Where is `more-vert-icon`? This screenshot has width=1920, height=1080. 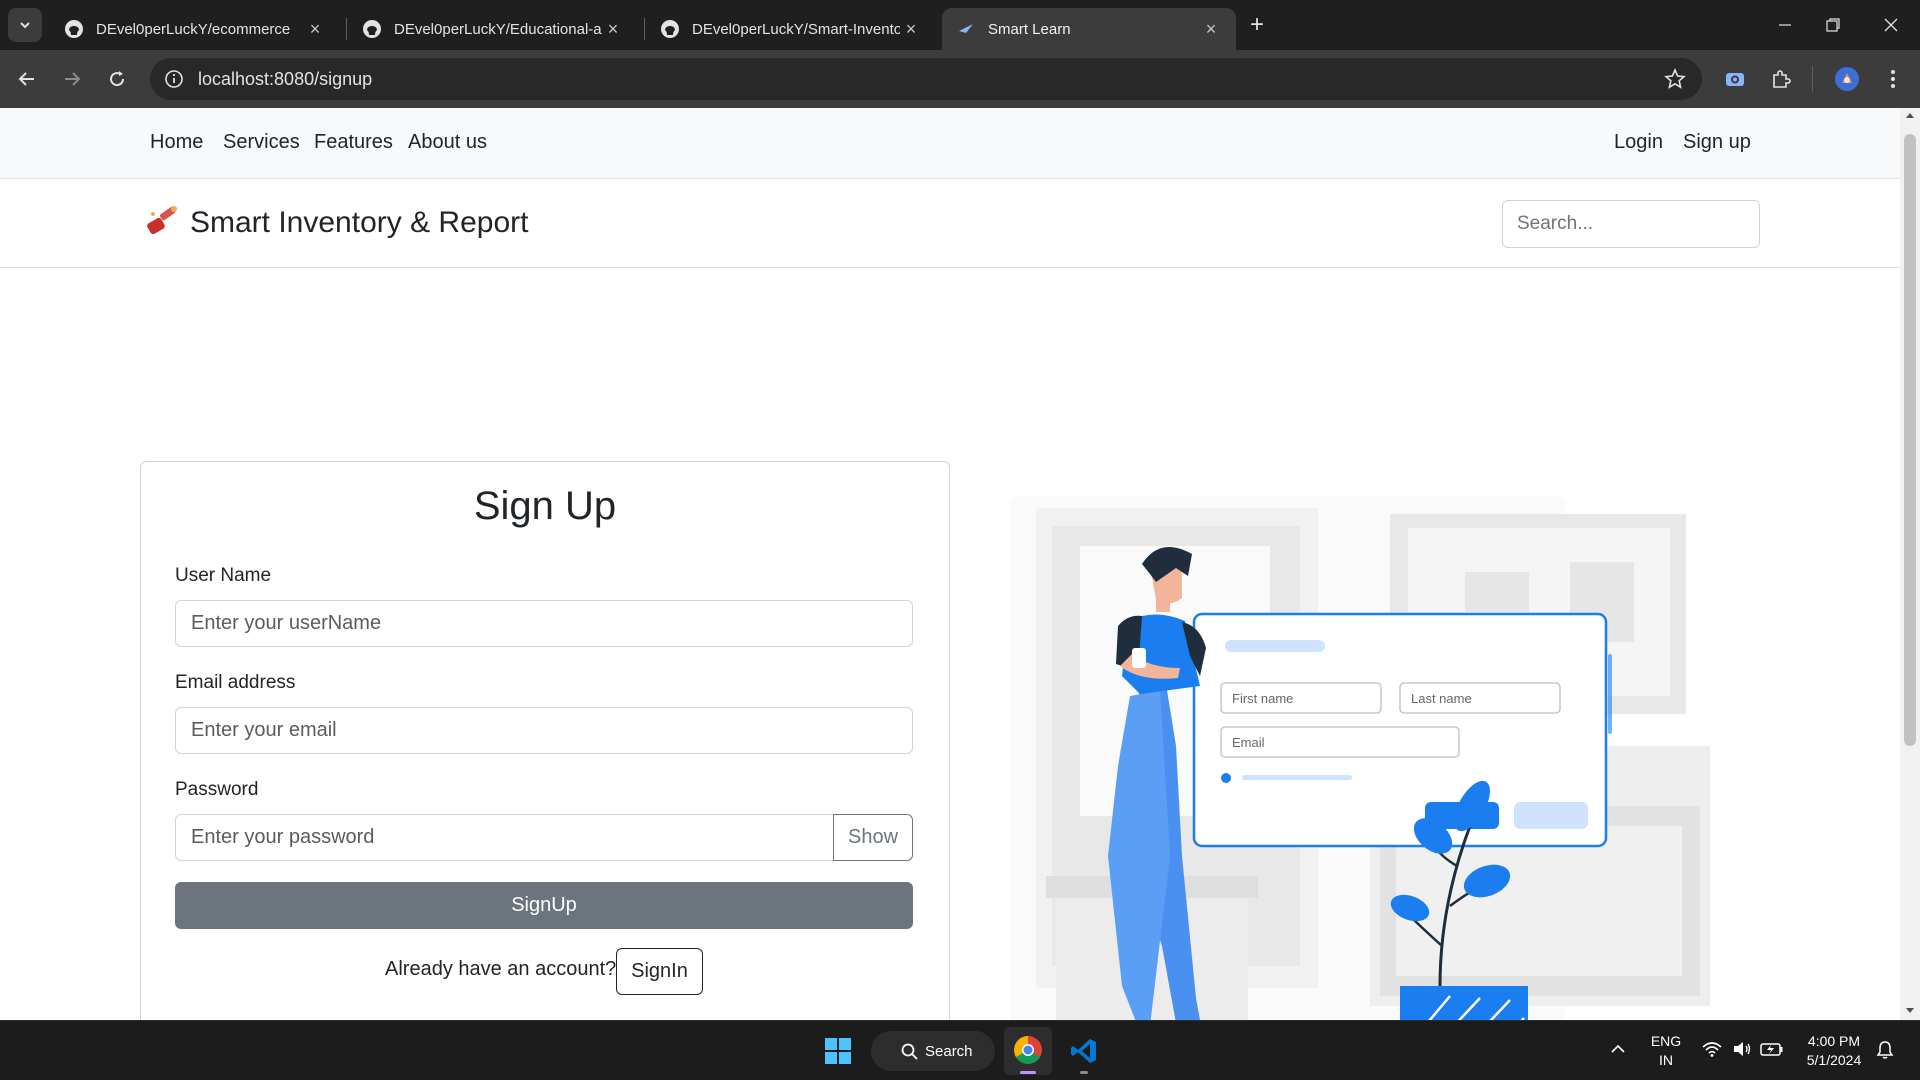 more-vert-icon is located at coordinates (1893, 79).